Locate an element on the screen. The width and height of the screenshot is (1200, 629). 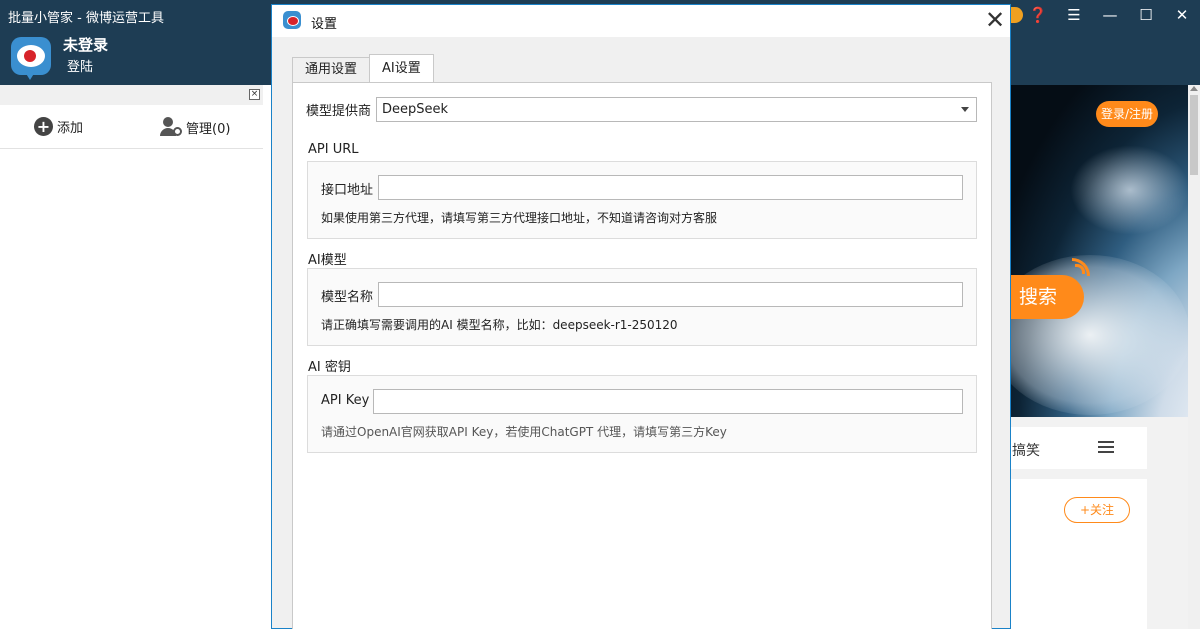
earth-cloud is located at coordinates (1129, 190).